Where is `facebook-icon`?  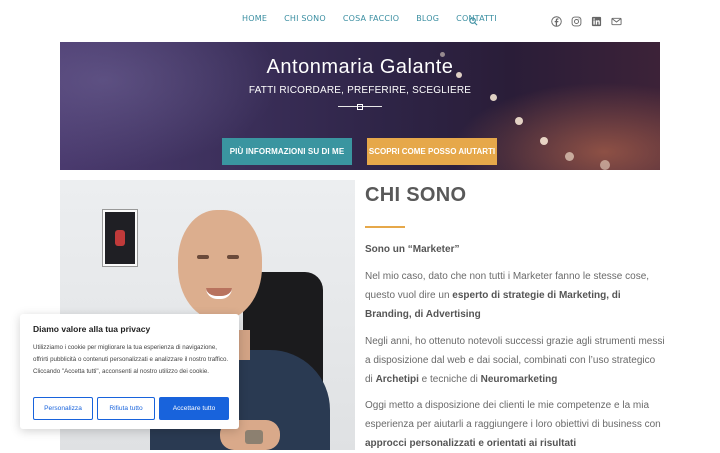
facebook-icon is located at coordinates (556, 20).